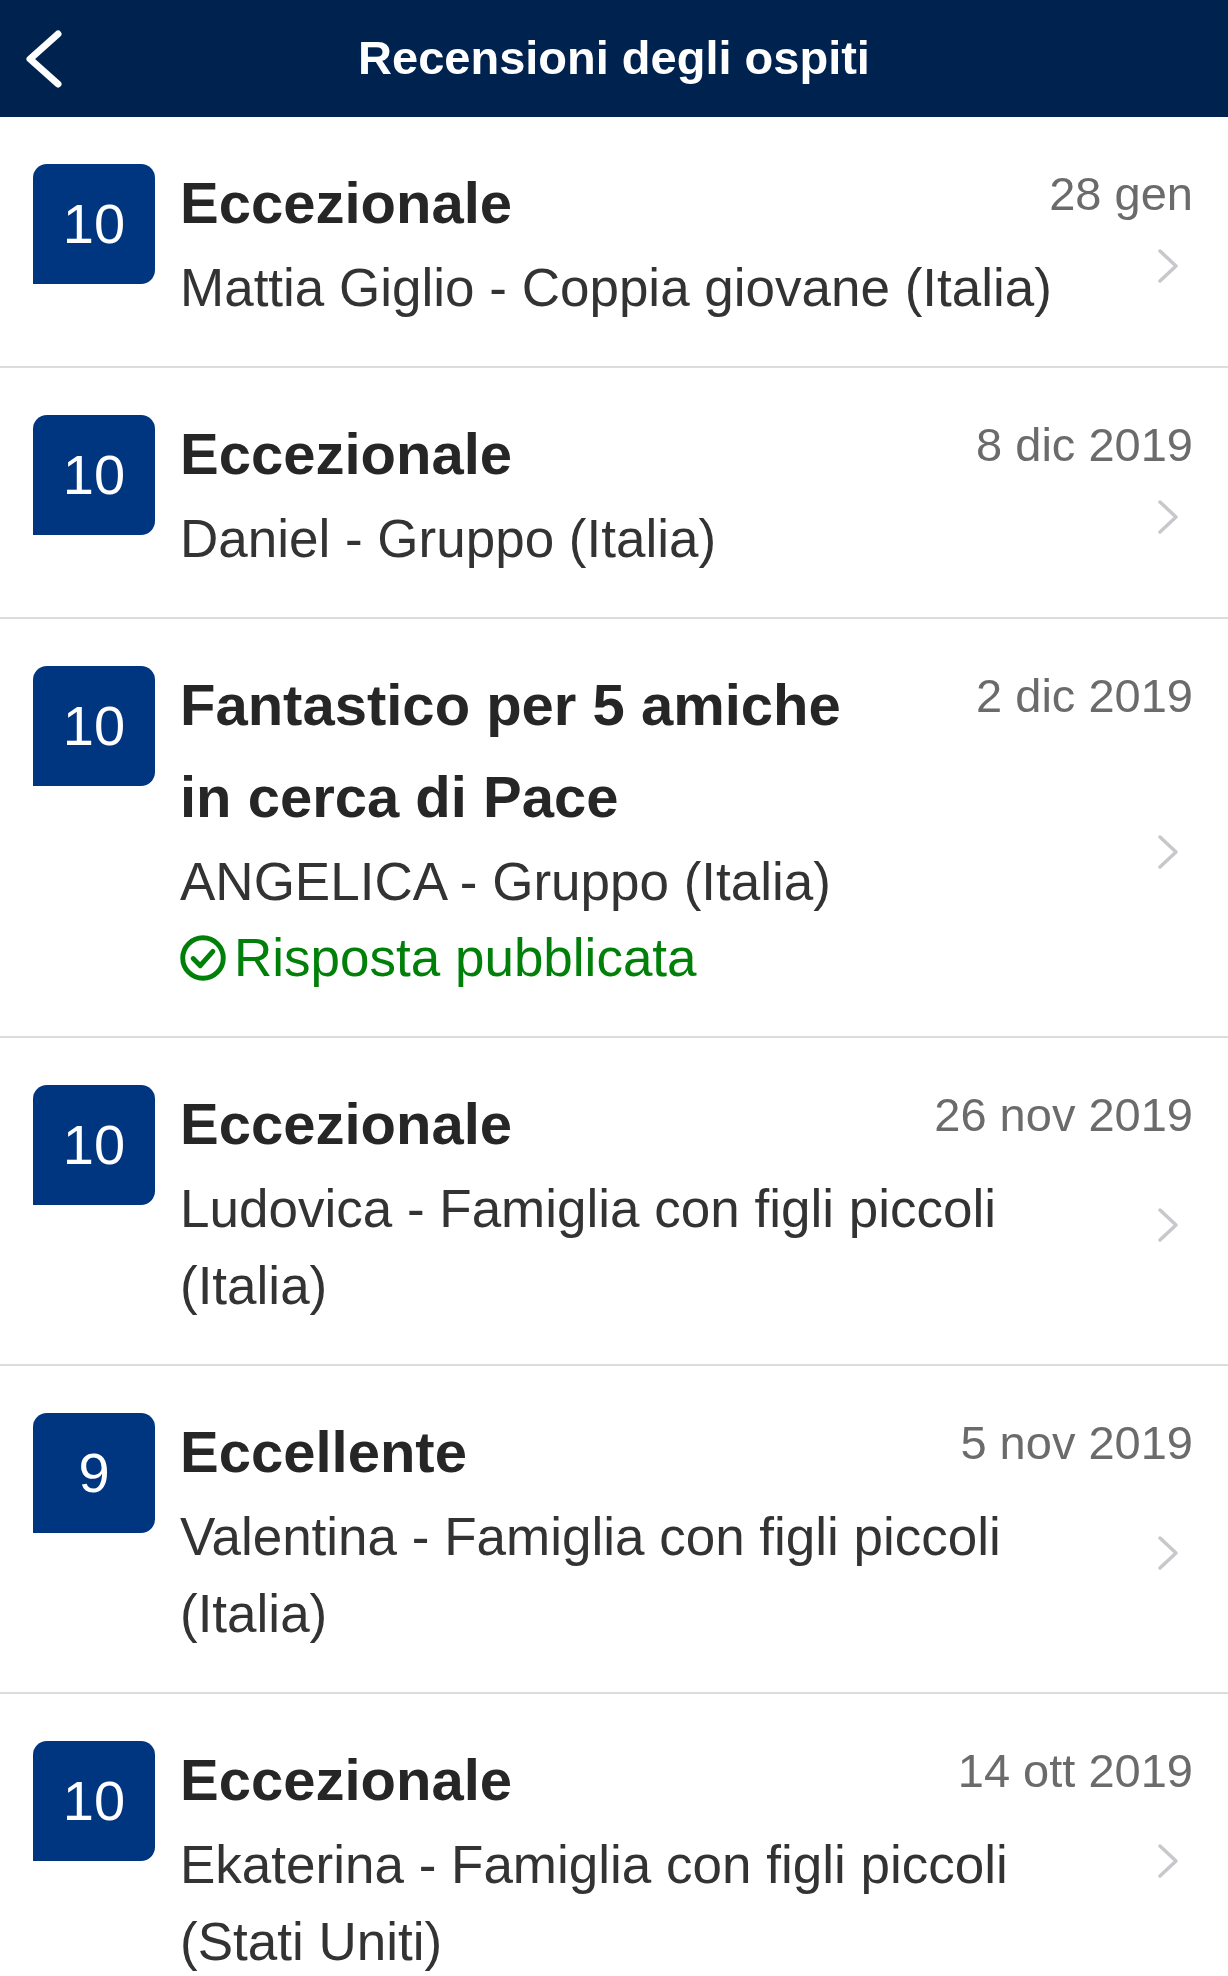 The image size is (1228, 1976). Describe the element at coordinates (616, 288) in the screenshot. I see `reviewer-text: Mattia Giglio - Coppia giovane (Italia)` at that location.